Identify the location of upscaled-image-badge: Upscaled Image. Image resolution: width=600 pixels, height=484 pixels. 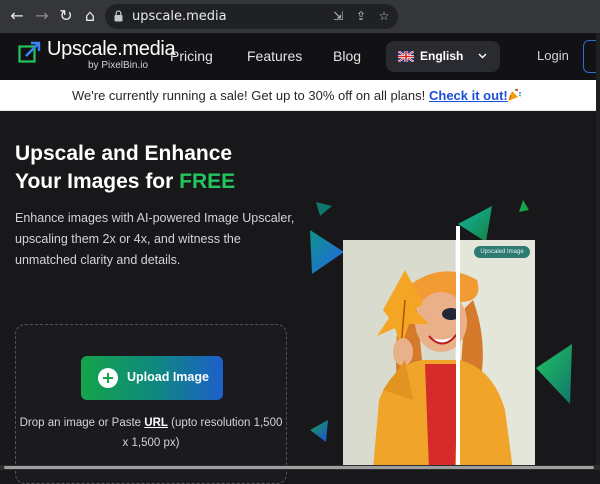
(502, 252).